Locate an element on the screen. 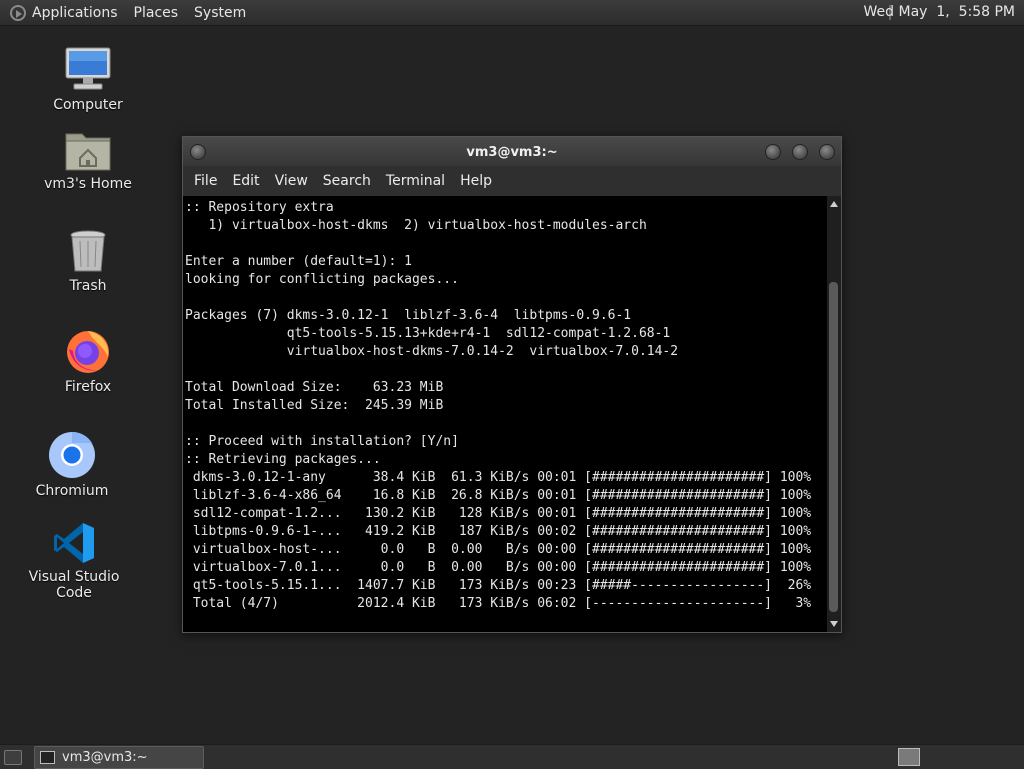  terminal-scrollbar is located at coordinates (834, 414).